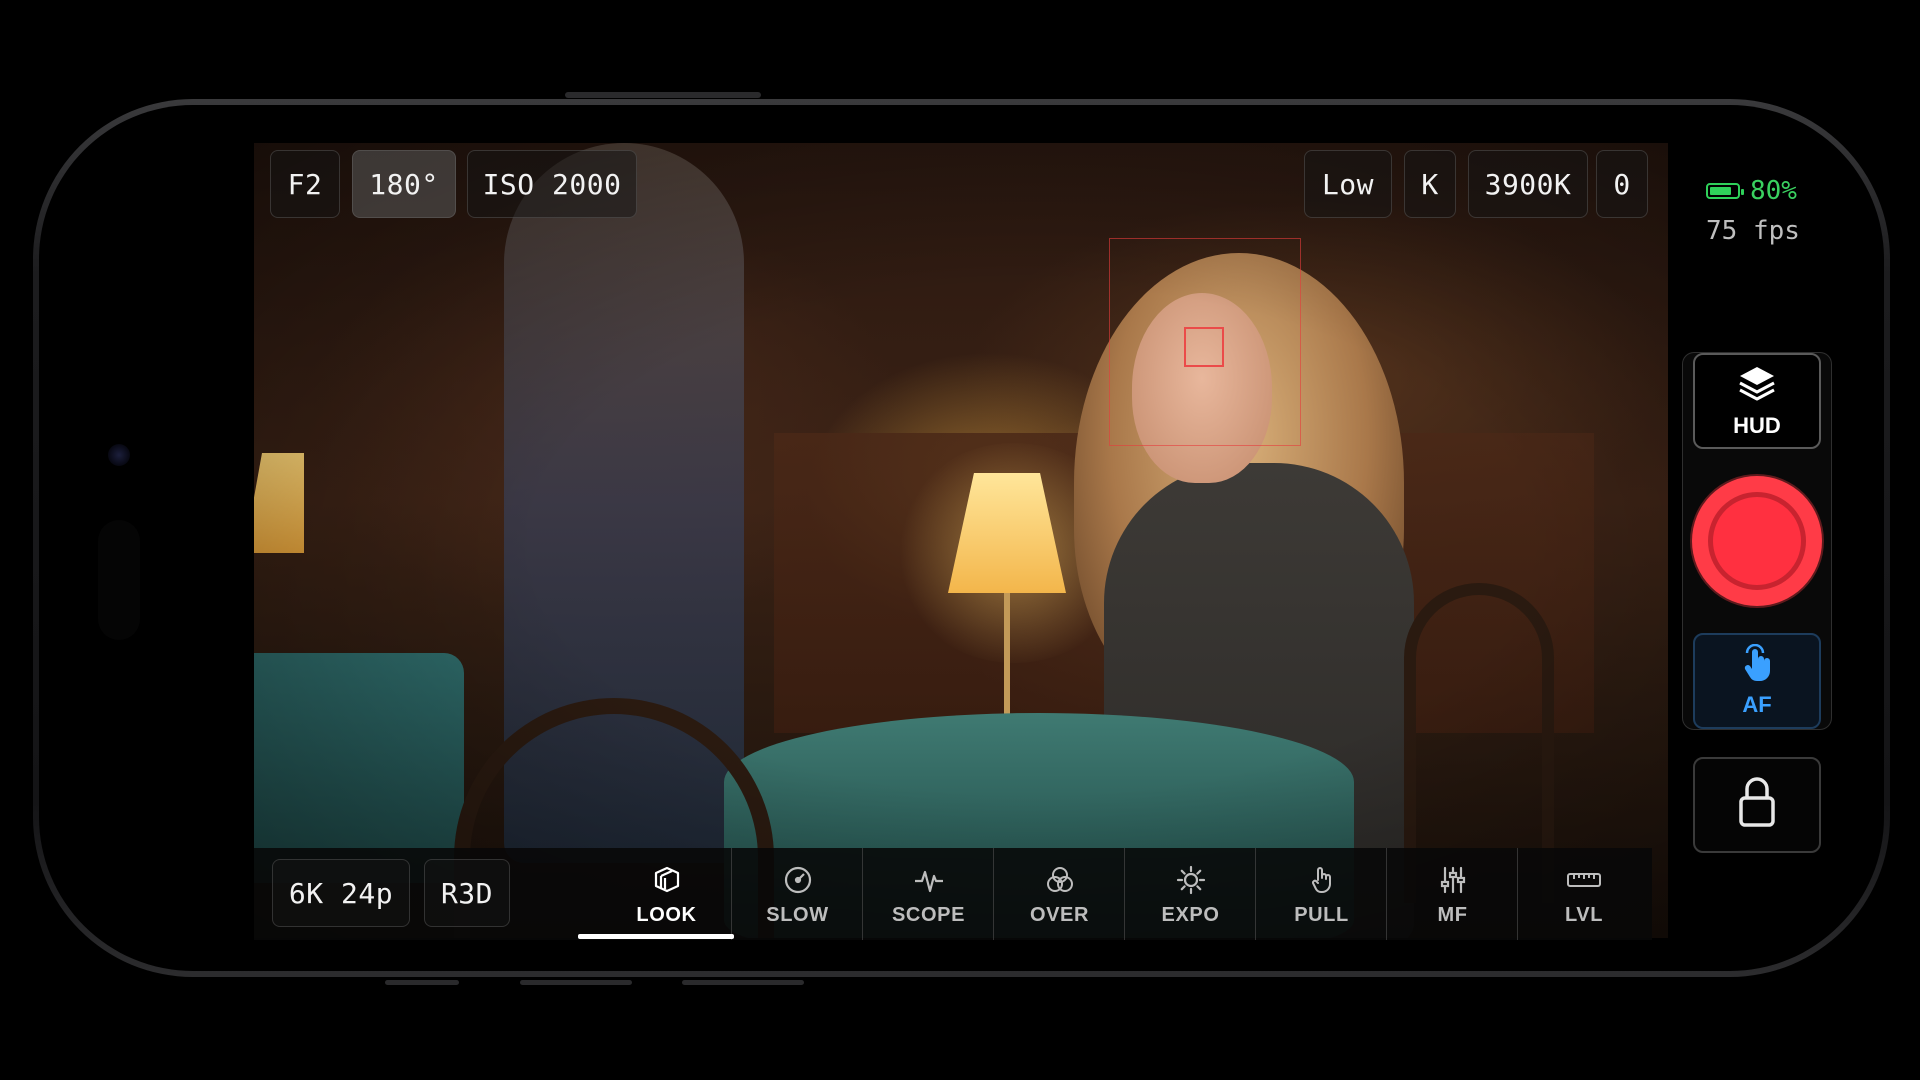 The width and height of the screenshot is (1920, 1080). What do you see at coordinates (663, 95) in the screenshot?
I see `volume-button` at bounding box center [663, 95].